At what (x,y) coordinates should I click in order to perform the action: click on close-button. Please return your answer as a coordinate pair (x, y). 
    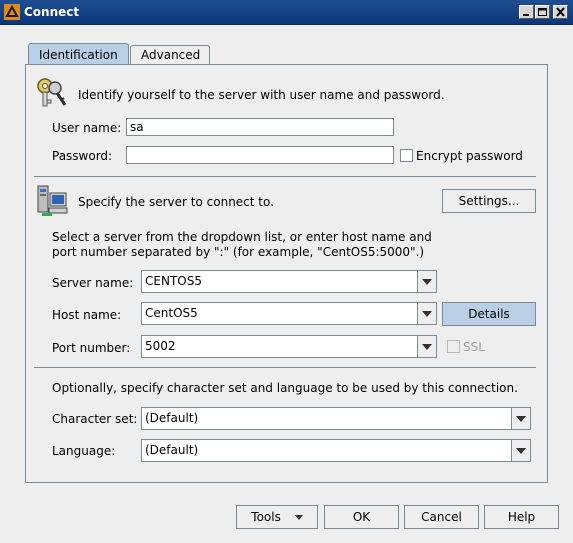
    Looking at the image, I should click on (560, 12).